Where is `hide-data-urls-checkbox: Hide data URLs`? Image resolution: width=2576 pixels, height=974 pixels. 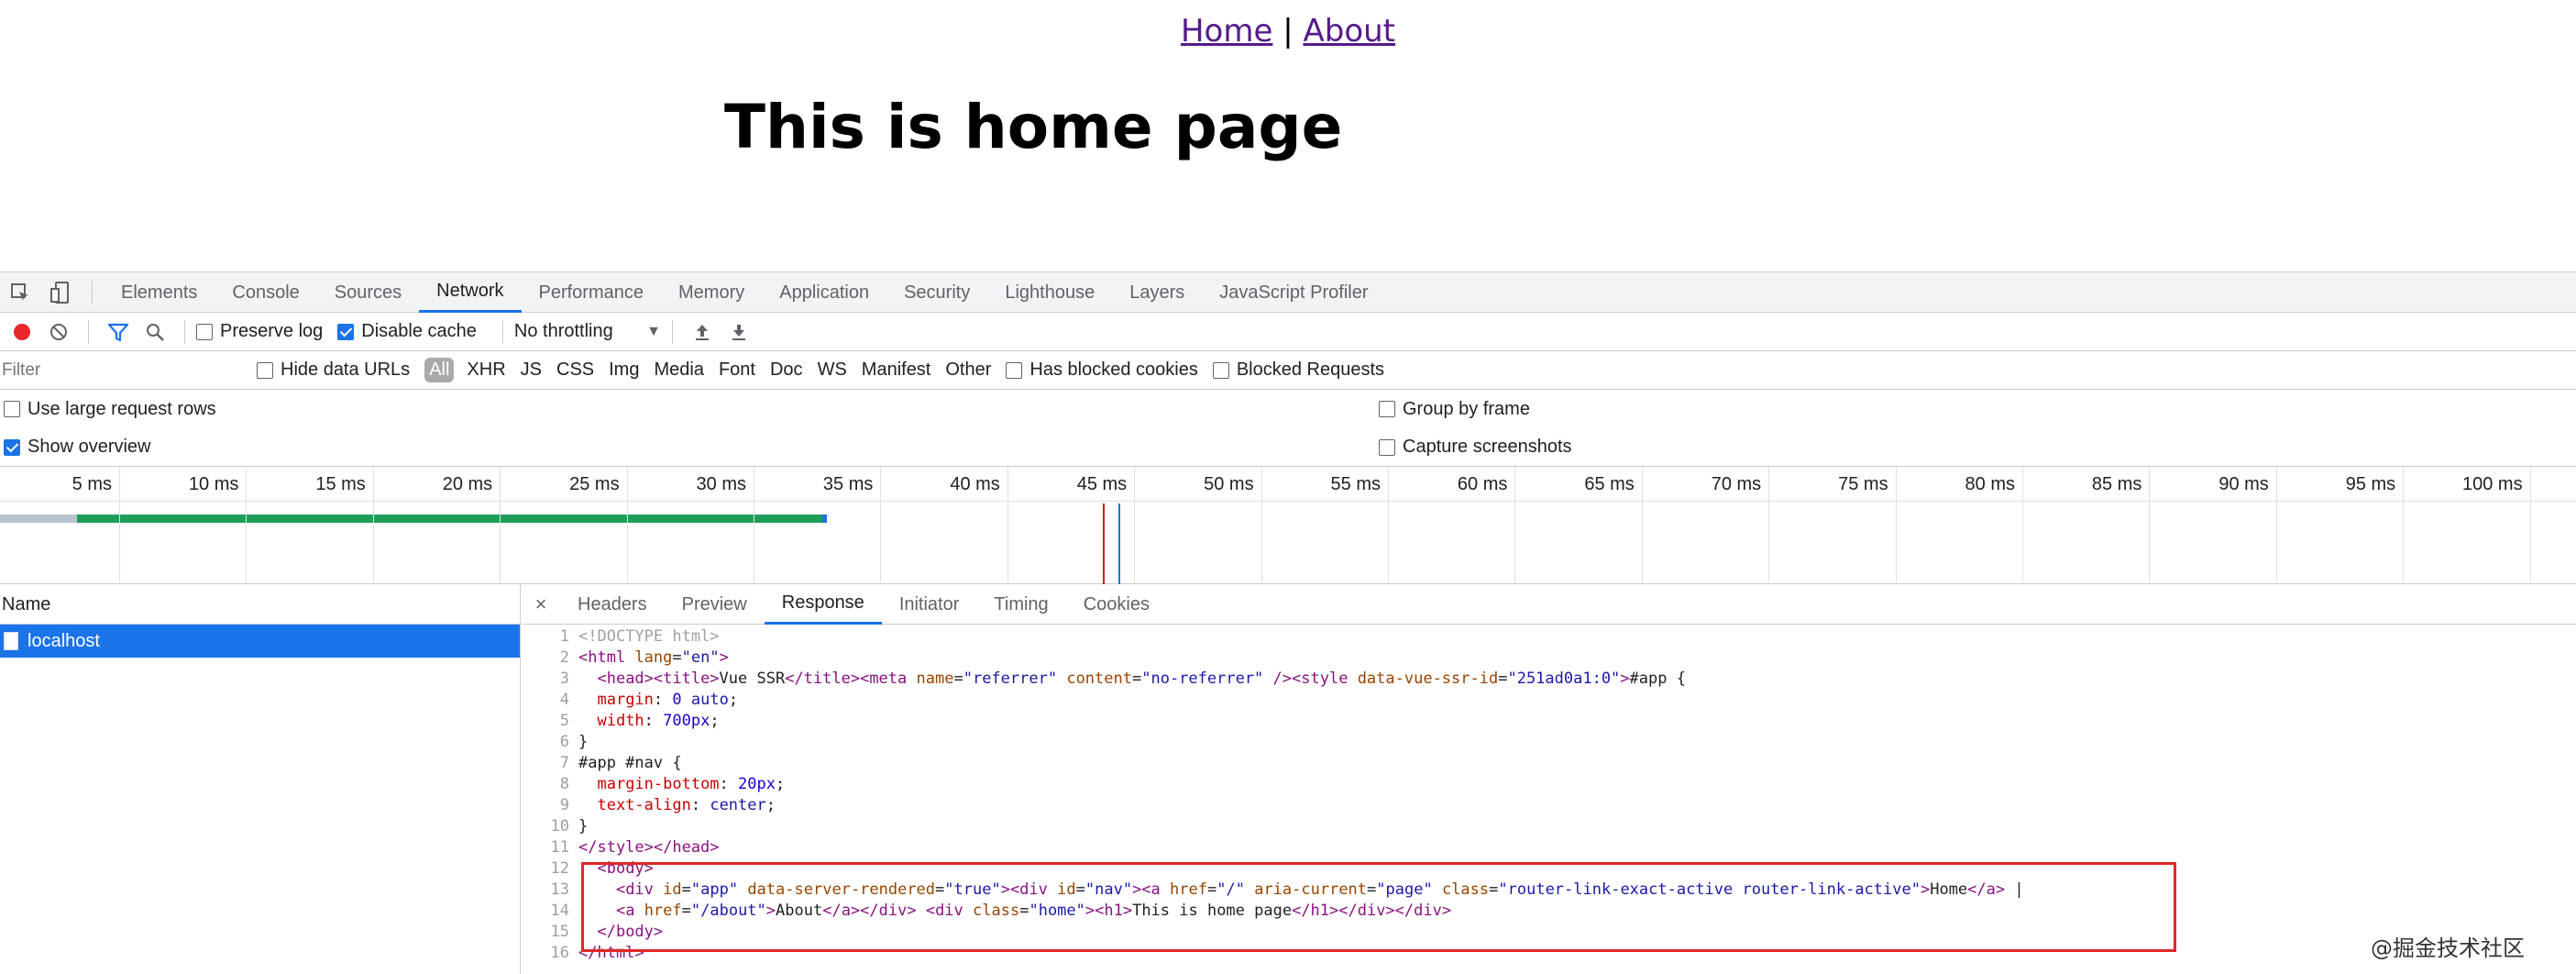
hide-data-urls-checkbox: Hide data URLs is located at coordinates (333, 370).